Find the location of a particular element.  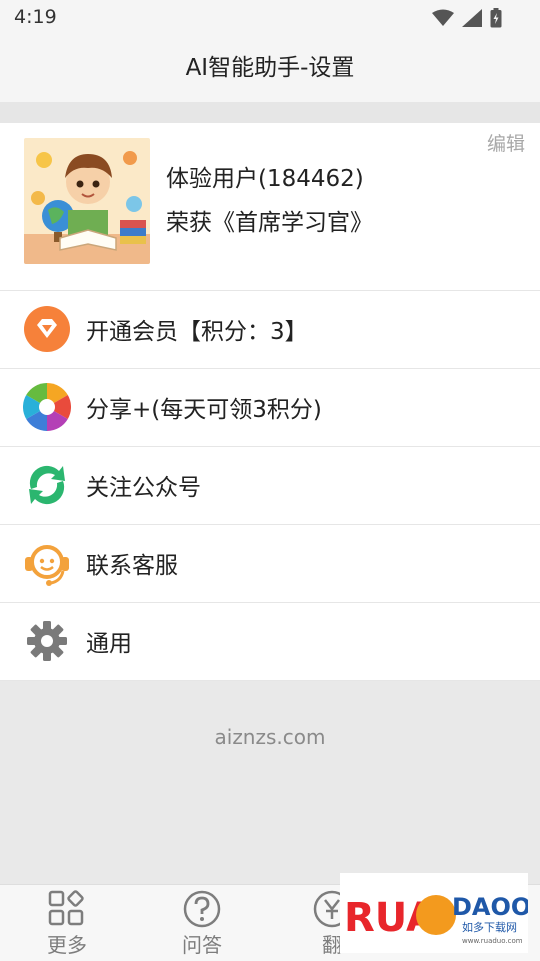

menu-item-customer-service: 联系客服 is located at coordinates (270, 564).